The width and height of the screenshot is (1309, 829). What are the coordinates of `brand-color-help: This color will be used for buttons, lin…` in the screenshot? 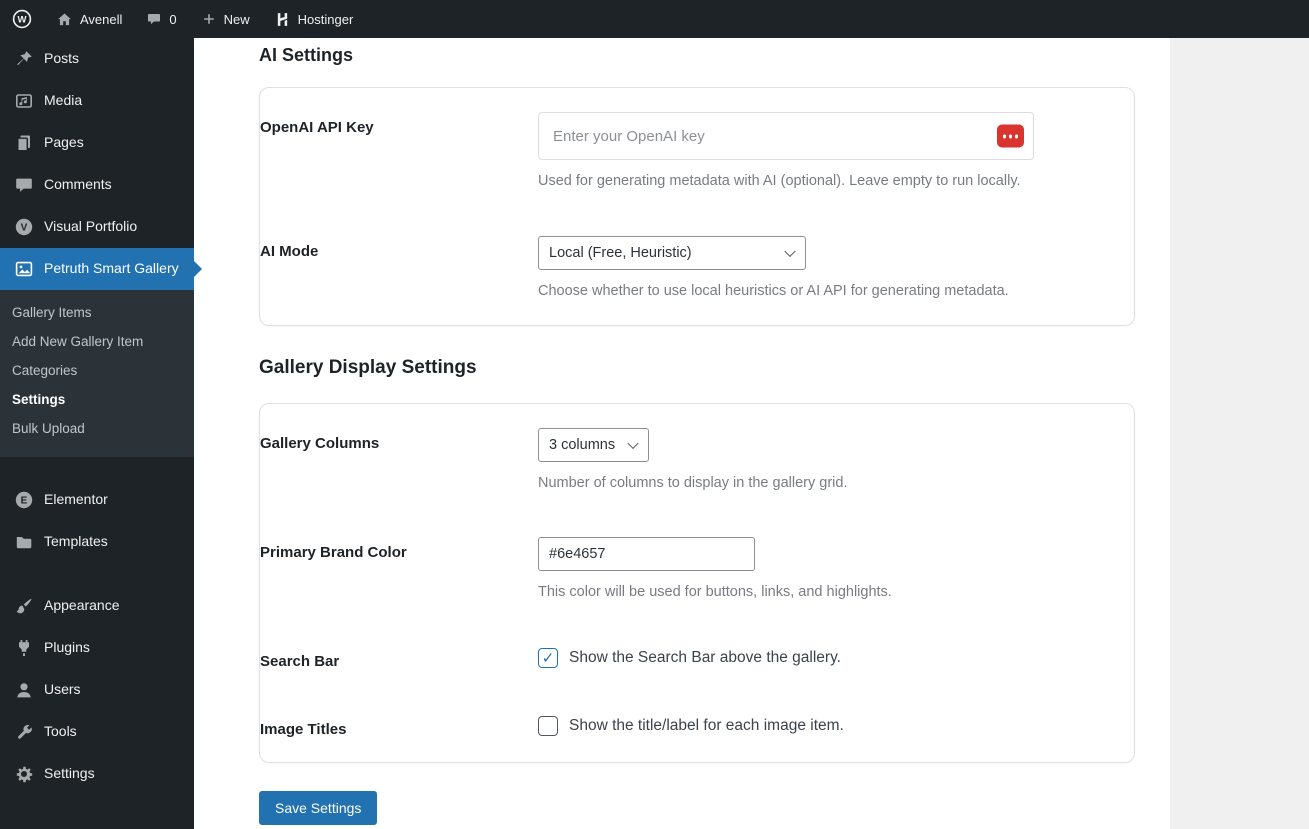 It's located at (715, 591).